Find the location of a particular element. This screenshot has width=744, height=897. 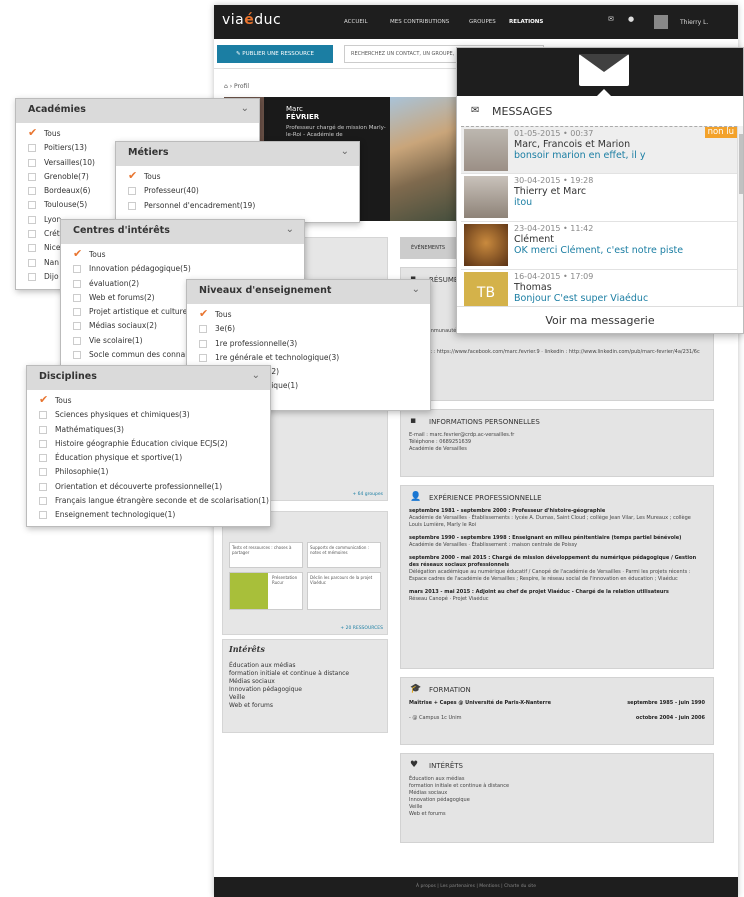

filter-option-label: Grenoble(7) is located at coordinates (66, 176).